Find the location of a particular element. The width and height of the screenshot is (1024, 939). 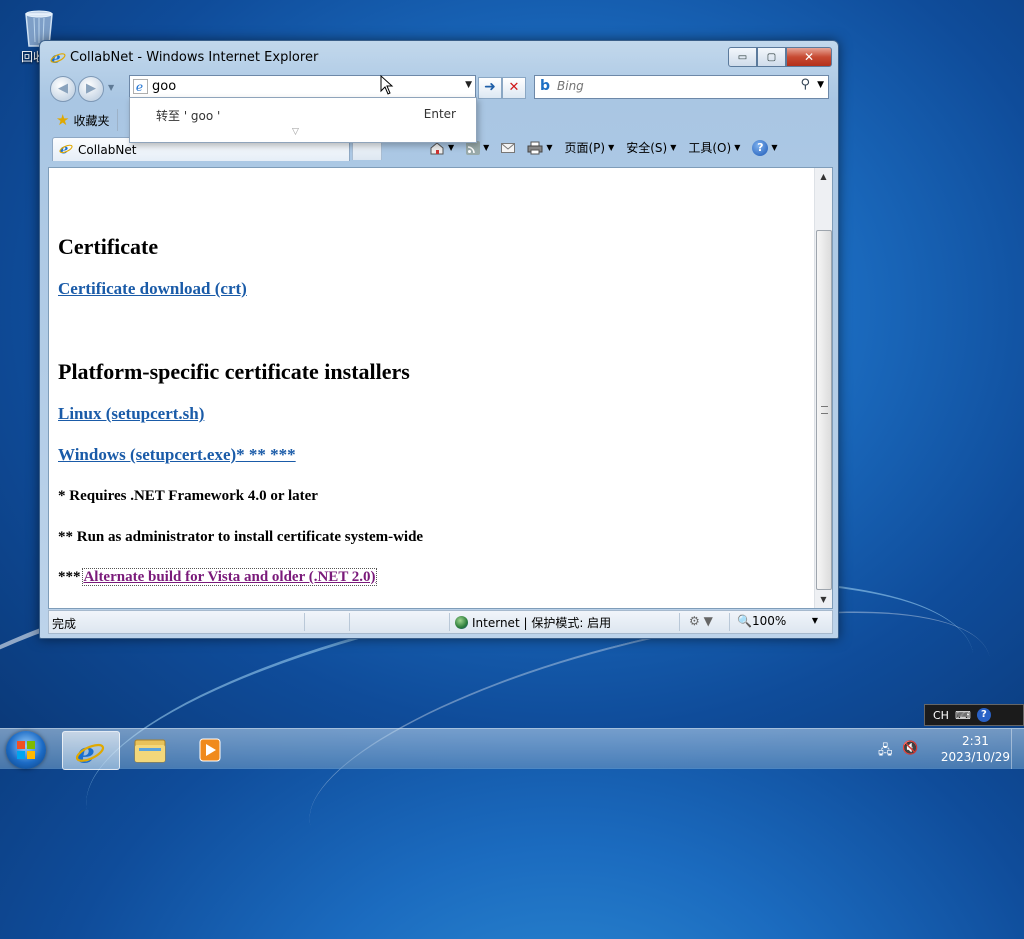

windows-flag-icon is located at coordinates (26, 750).